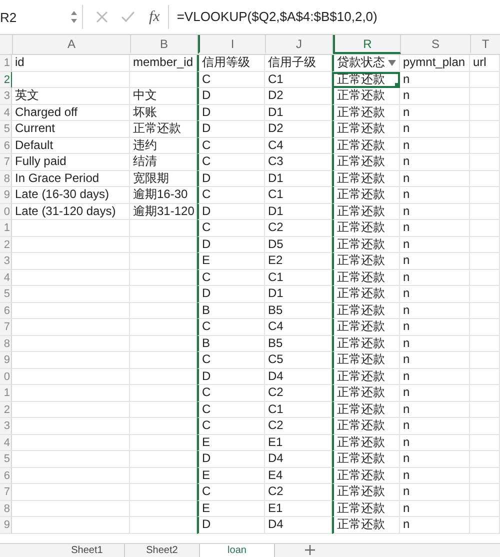 The height and width of the screenshot is (557, 500). What do you see at coordinates (6, 80) in the screenshot?
I see `row-header: 2` at bounding box center [6, 80].